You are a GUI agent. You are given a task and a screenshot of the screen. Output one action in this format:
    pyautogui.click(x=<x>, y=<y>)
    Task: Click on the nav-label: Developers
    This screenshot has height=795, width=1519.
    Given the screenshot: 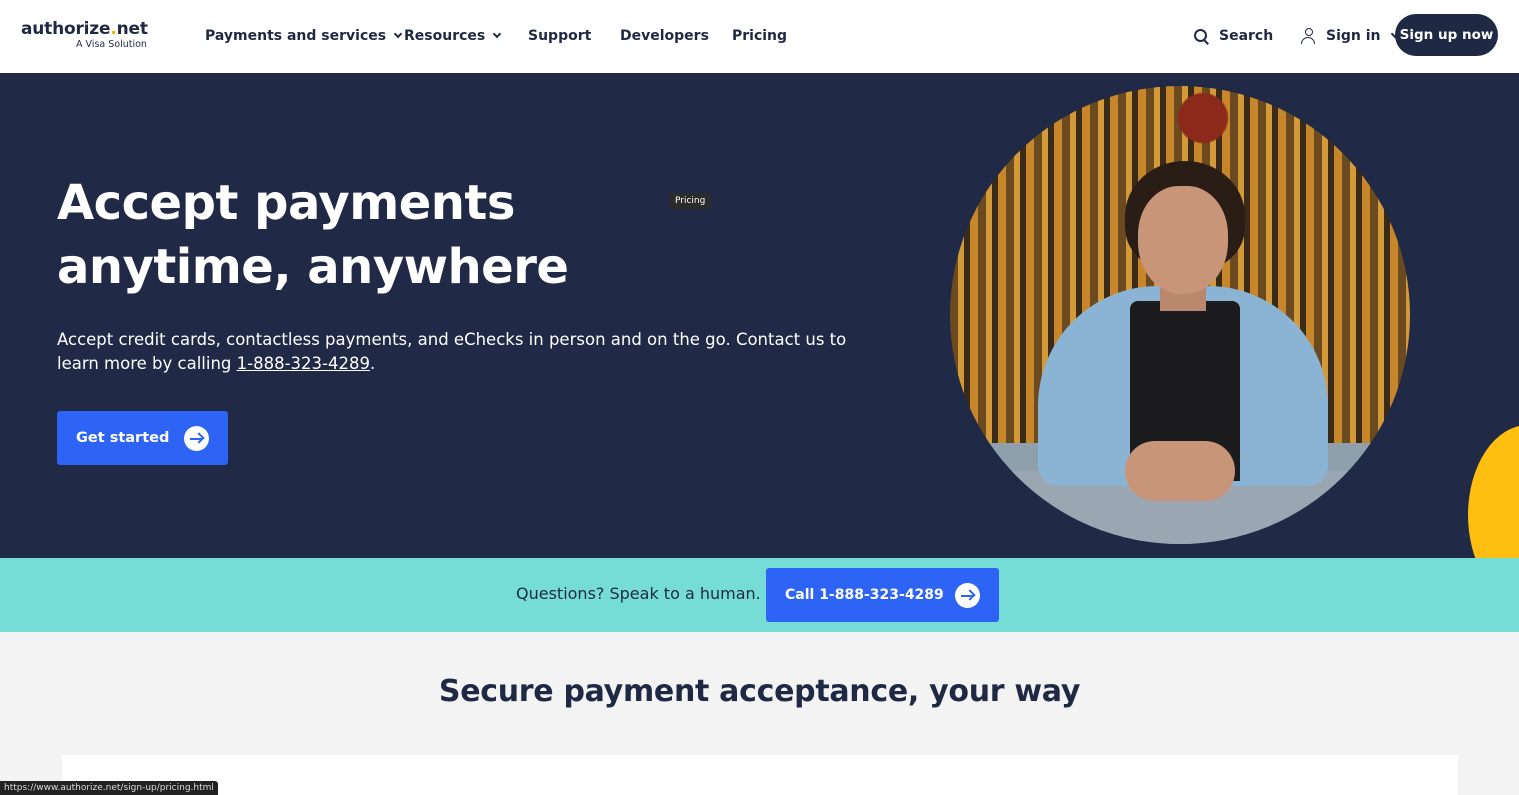 What is the action you would take?
    pyautogui.click(x=664, y=36)
    